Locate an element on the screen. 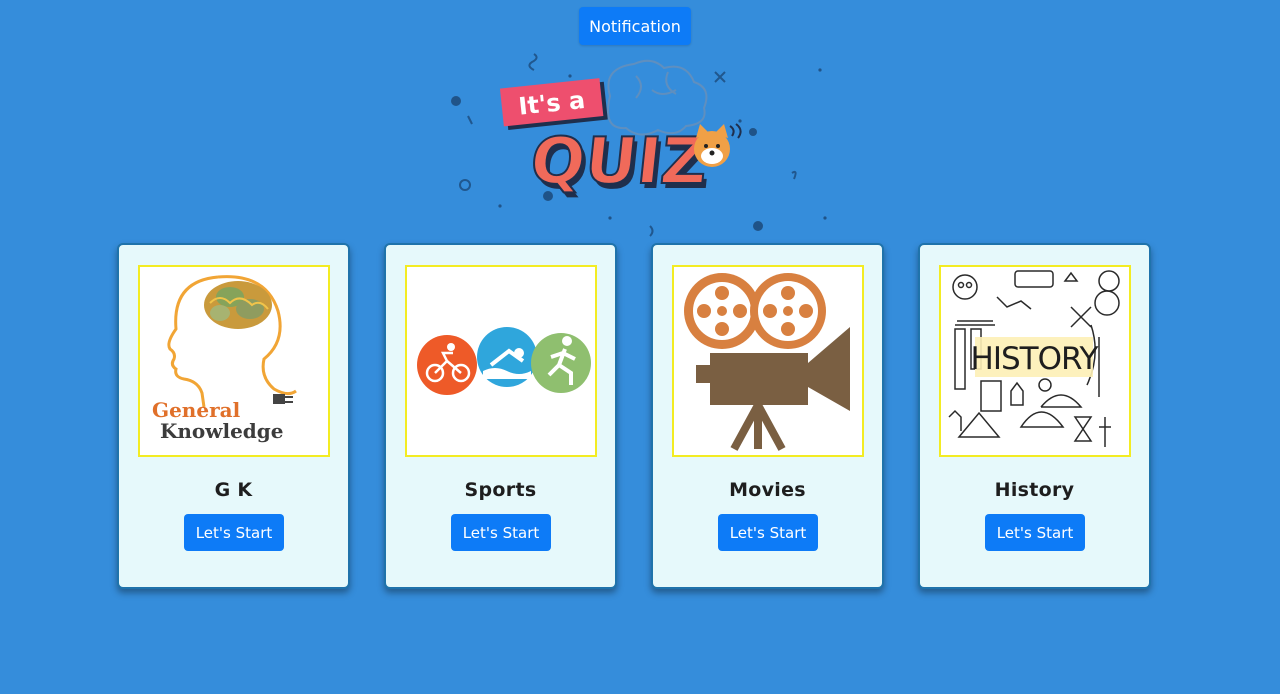  category-card-sports: Sports Let's Start is located at coordinates (500, 416).